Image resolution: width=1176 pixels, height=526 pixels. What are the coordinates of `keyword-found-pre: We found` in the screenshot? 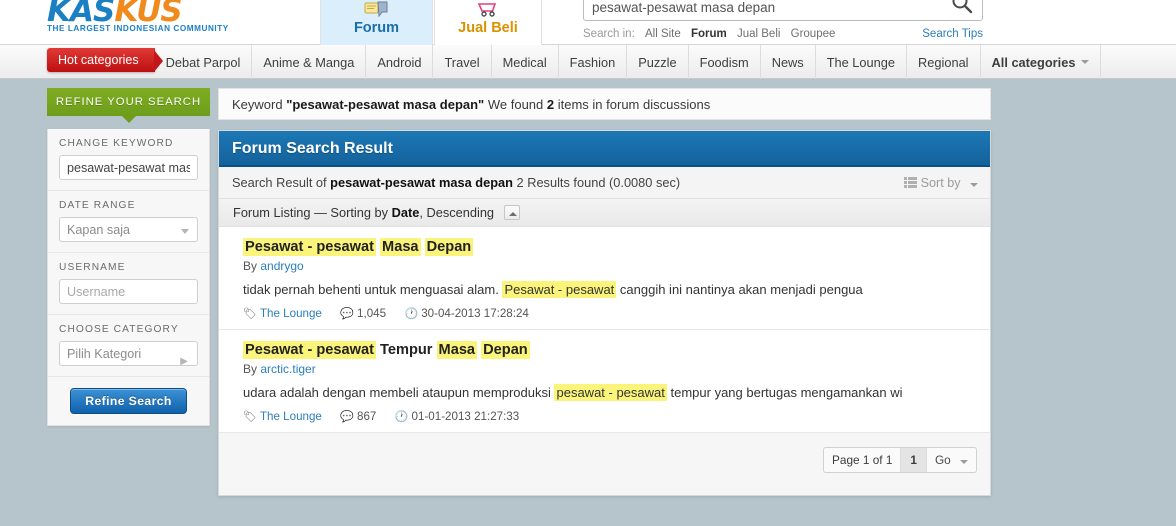 It's located at (515, 104).